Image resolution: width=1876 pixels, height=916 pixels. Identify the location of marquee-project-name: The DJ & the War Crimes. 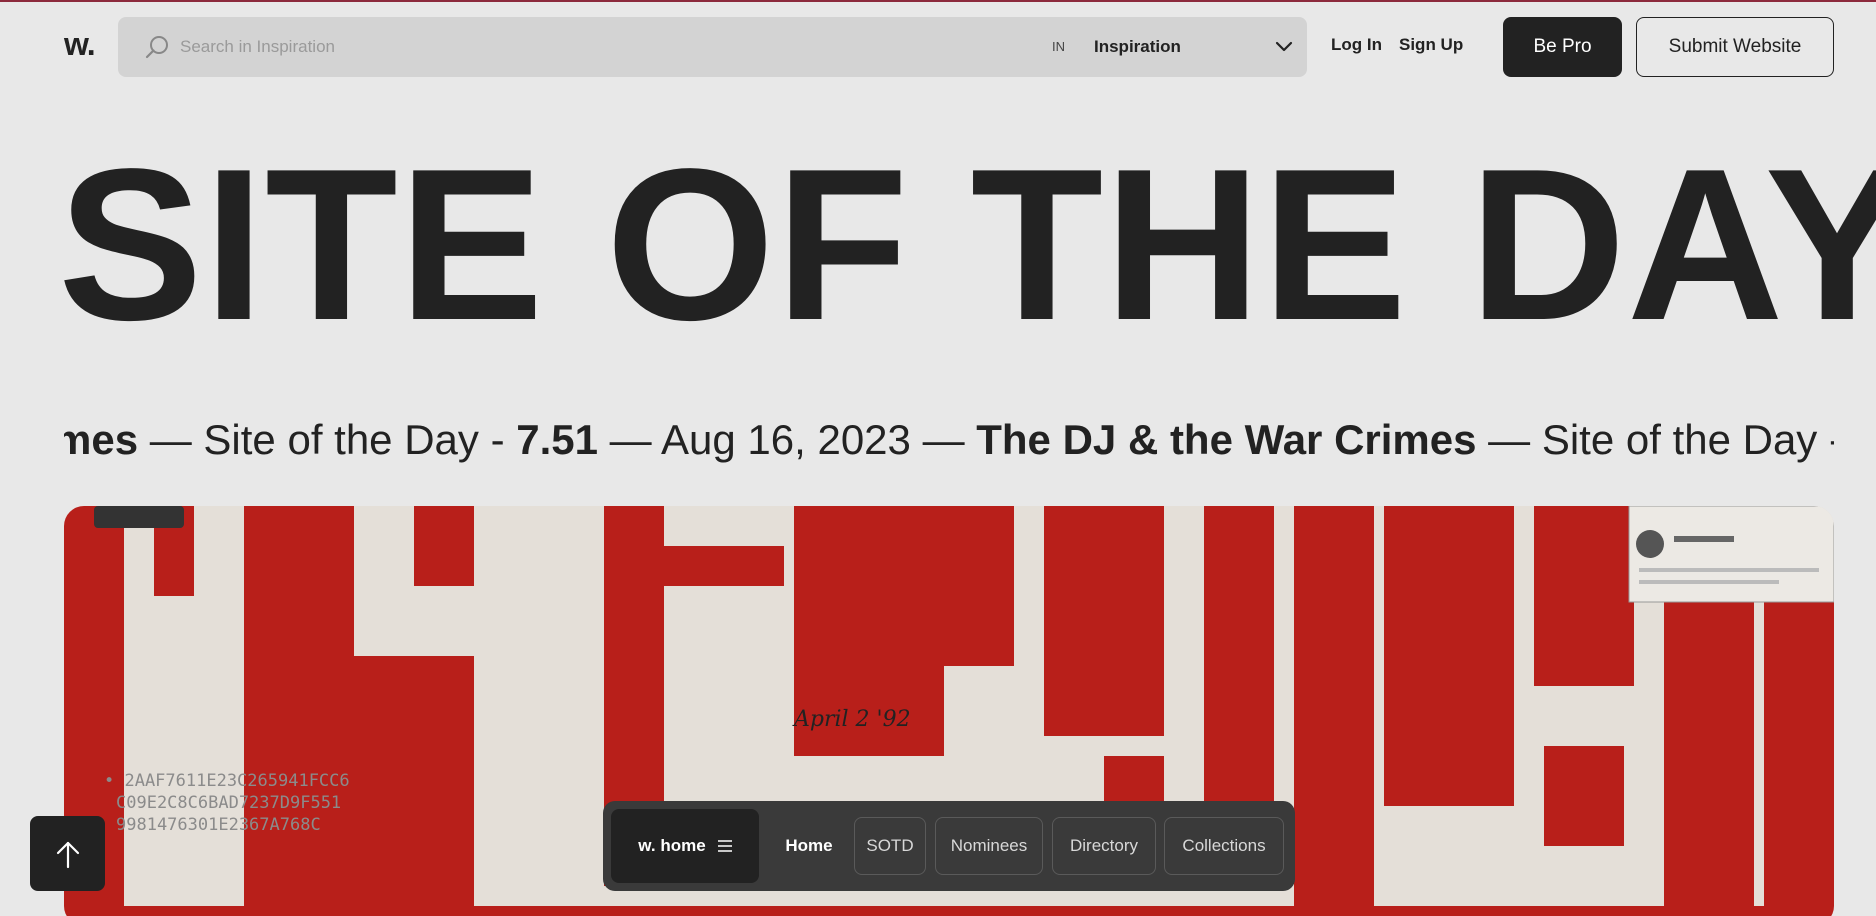
(1226, 439).